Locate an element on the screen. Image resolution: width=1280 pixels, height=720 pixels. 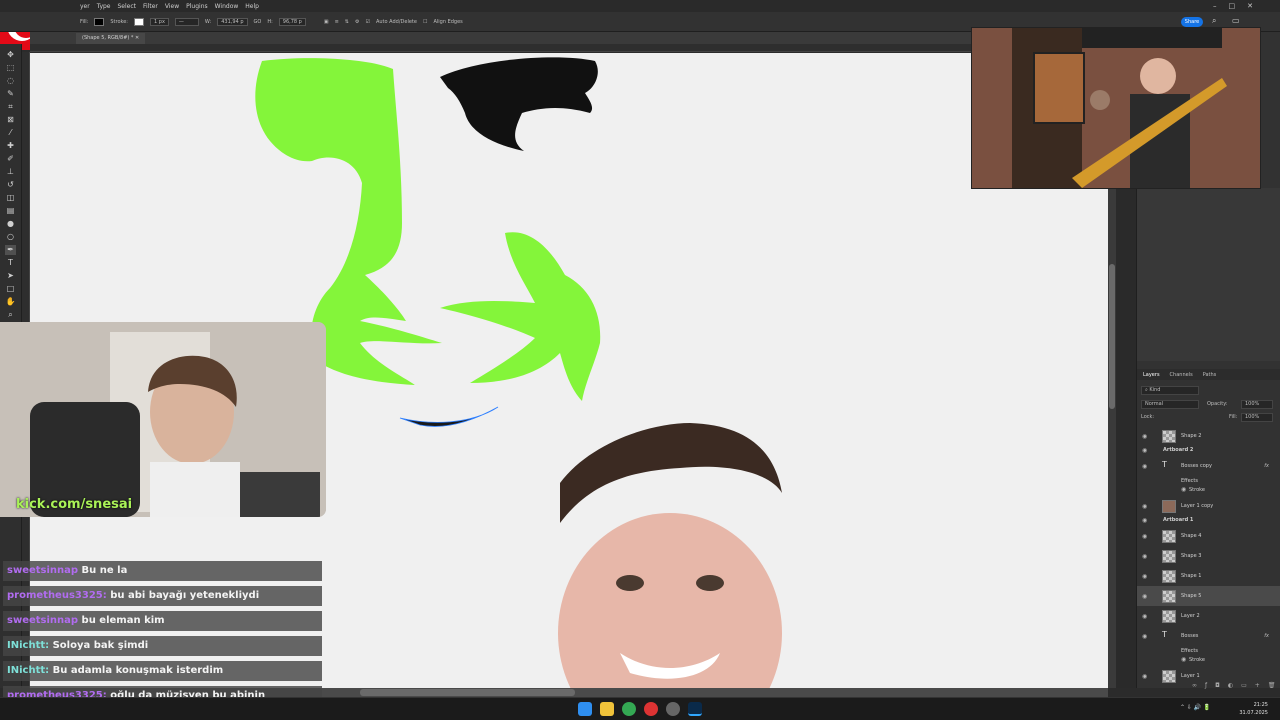
vertical-scrollbar is located at coordinates (1112, 438).